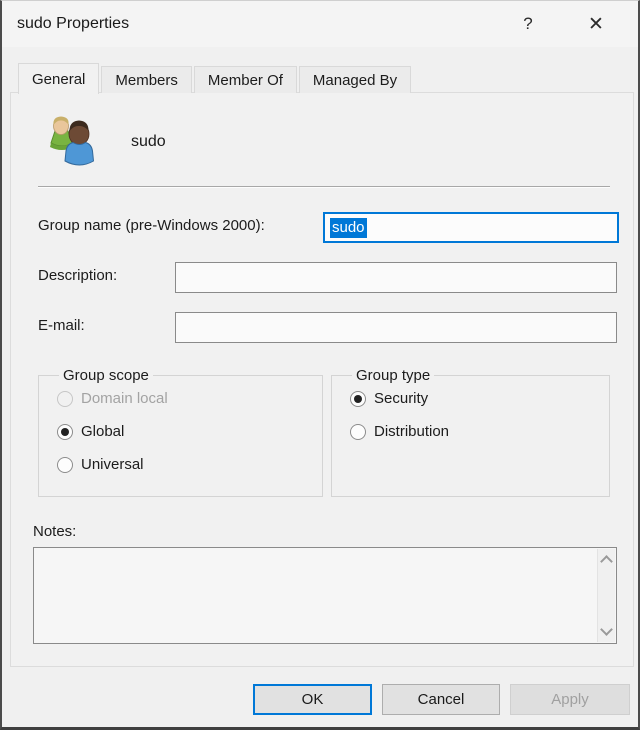 The width and height of the screenshot is (640, 730). What do you see at coordinates (324, 187) in the screenshot?
I see `separator-line` at bounding box center [324, 187].